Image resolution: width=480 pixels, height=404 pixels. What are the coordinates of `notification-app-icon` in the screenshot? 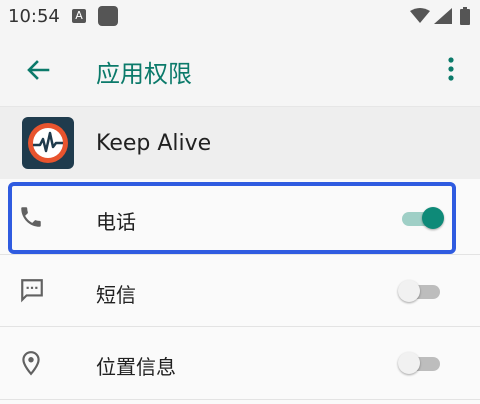 It's located at (108, 16).